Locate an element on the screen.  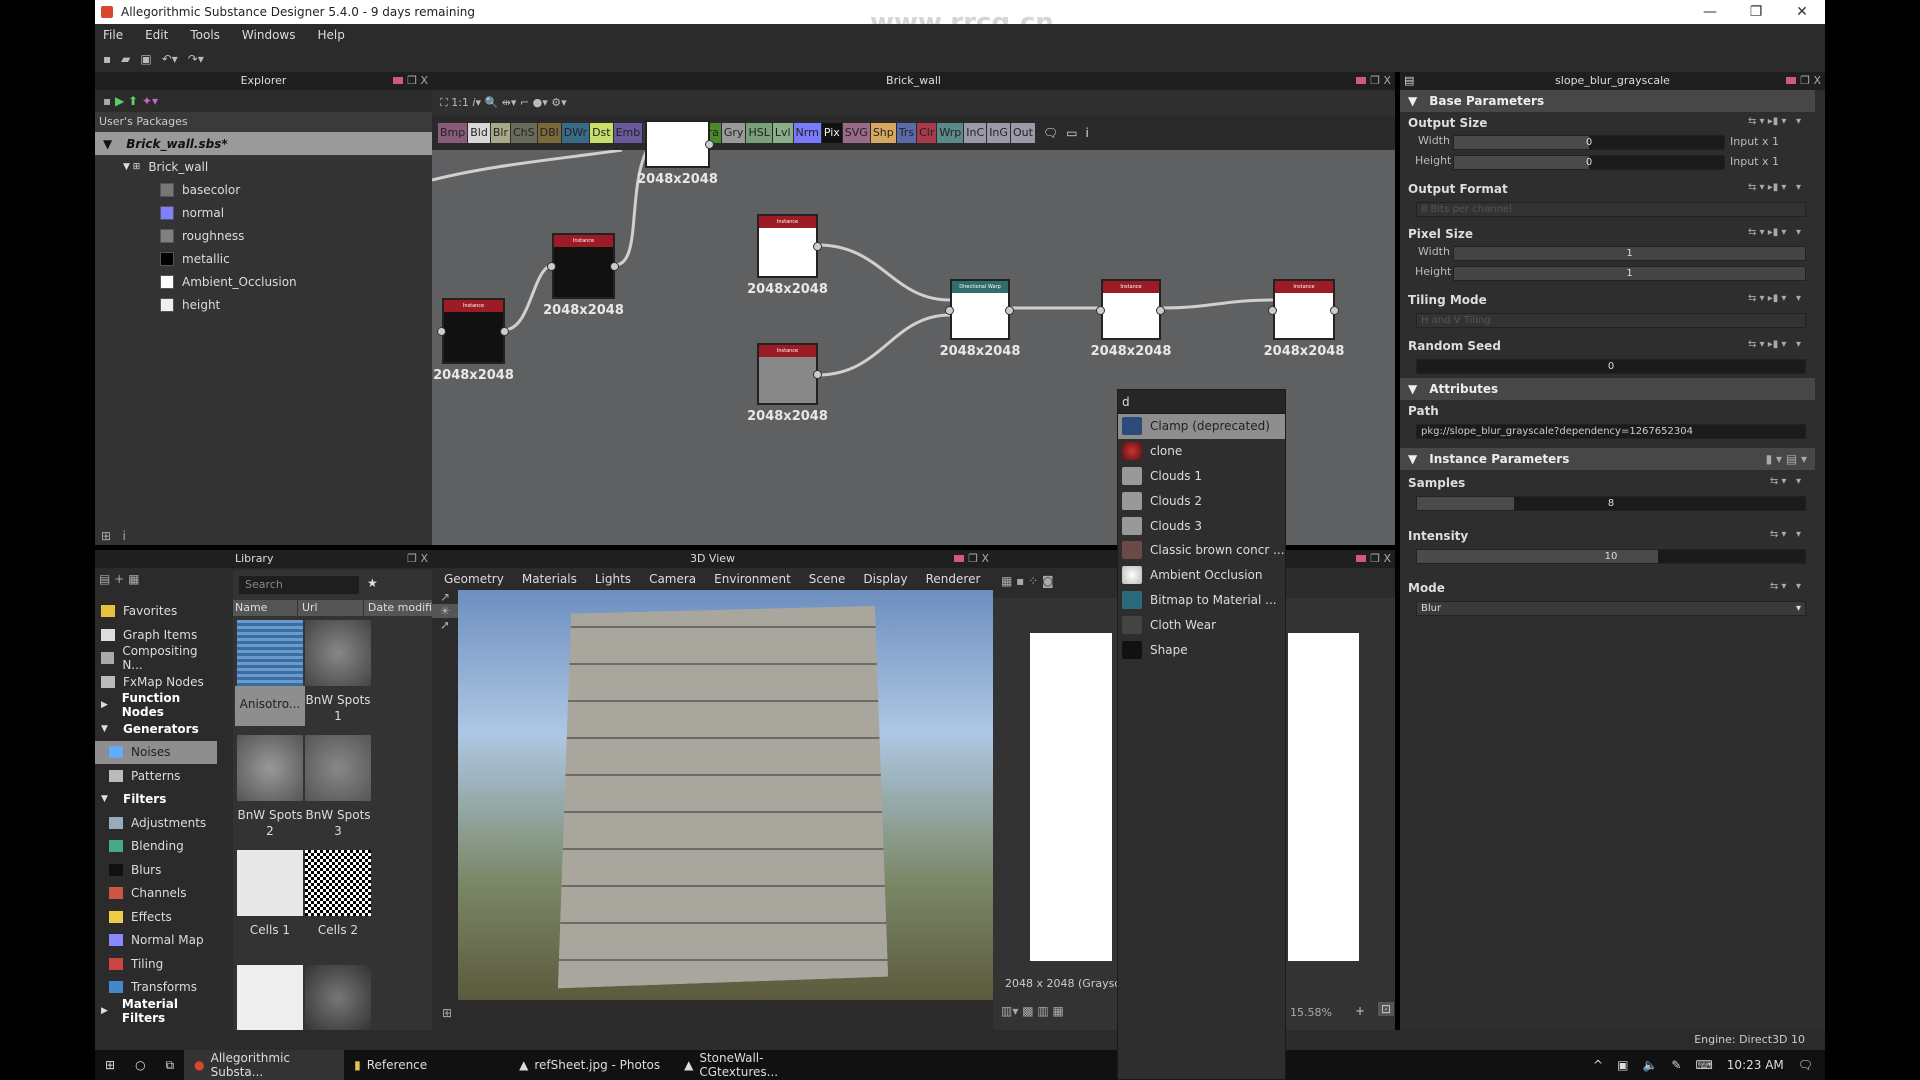
view3d-menu-renderer: Renderer is located at coordinates (953, 579).